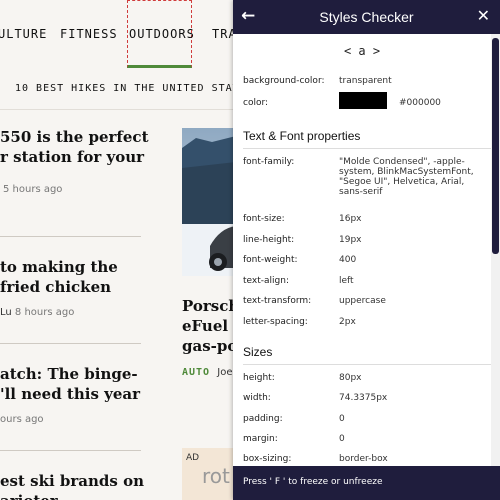 Image resolution: width=500 pixels, height=500 pixels. I want to click on color-swatch, so click(363, 100).